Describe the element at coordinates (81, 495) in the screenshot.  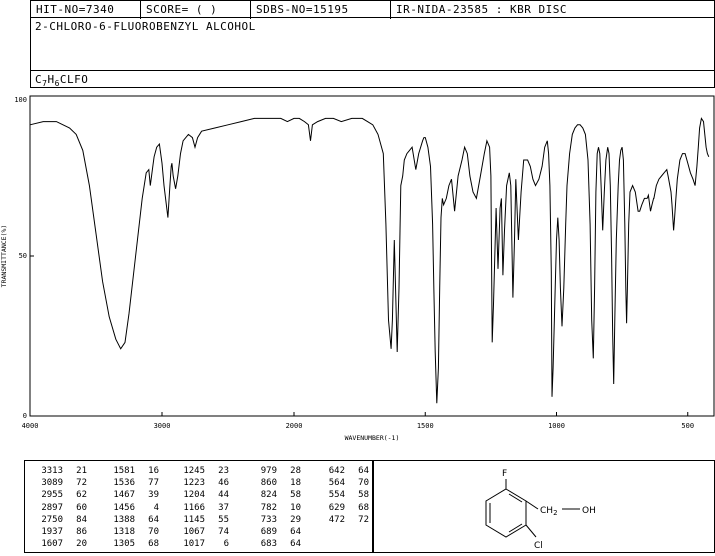
I see `peak-transmittance: 62` at that location.